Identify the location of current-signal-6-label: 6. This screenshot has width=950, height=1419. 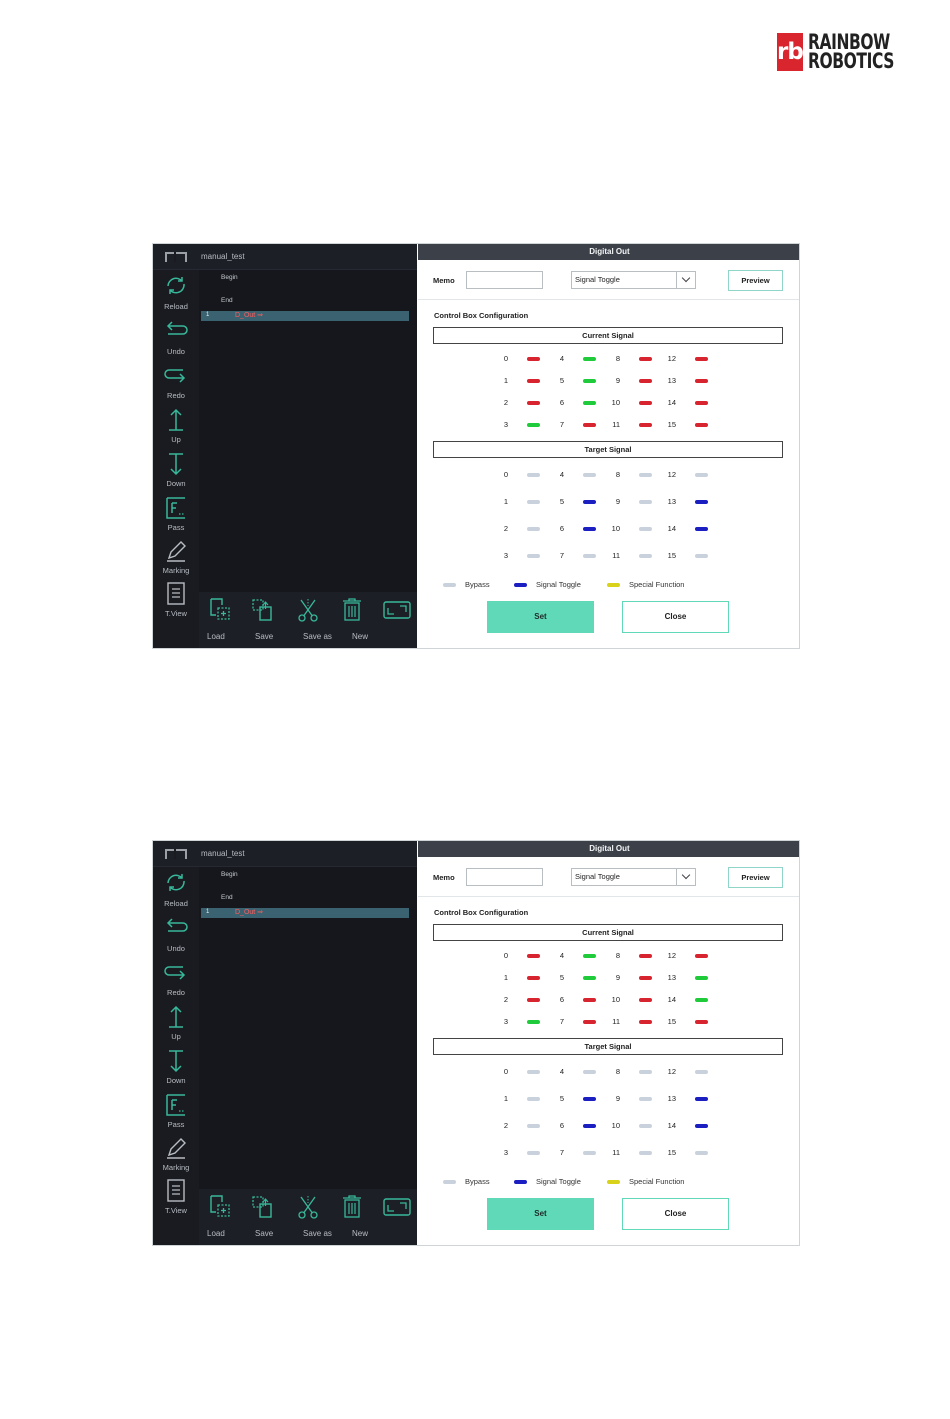
(561, 402).